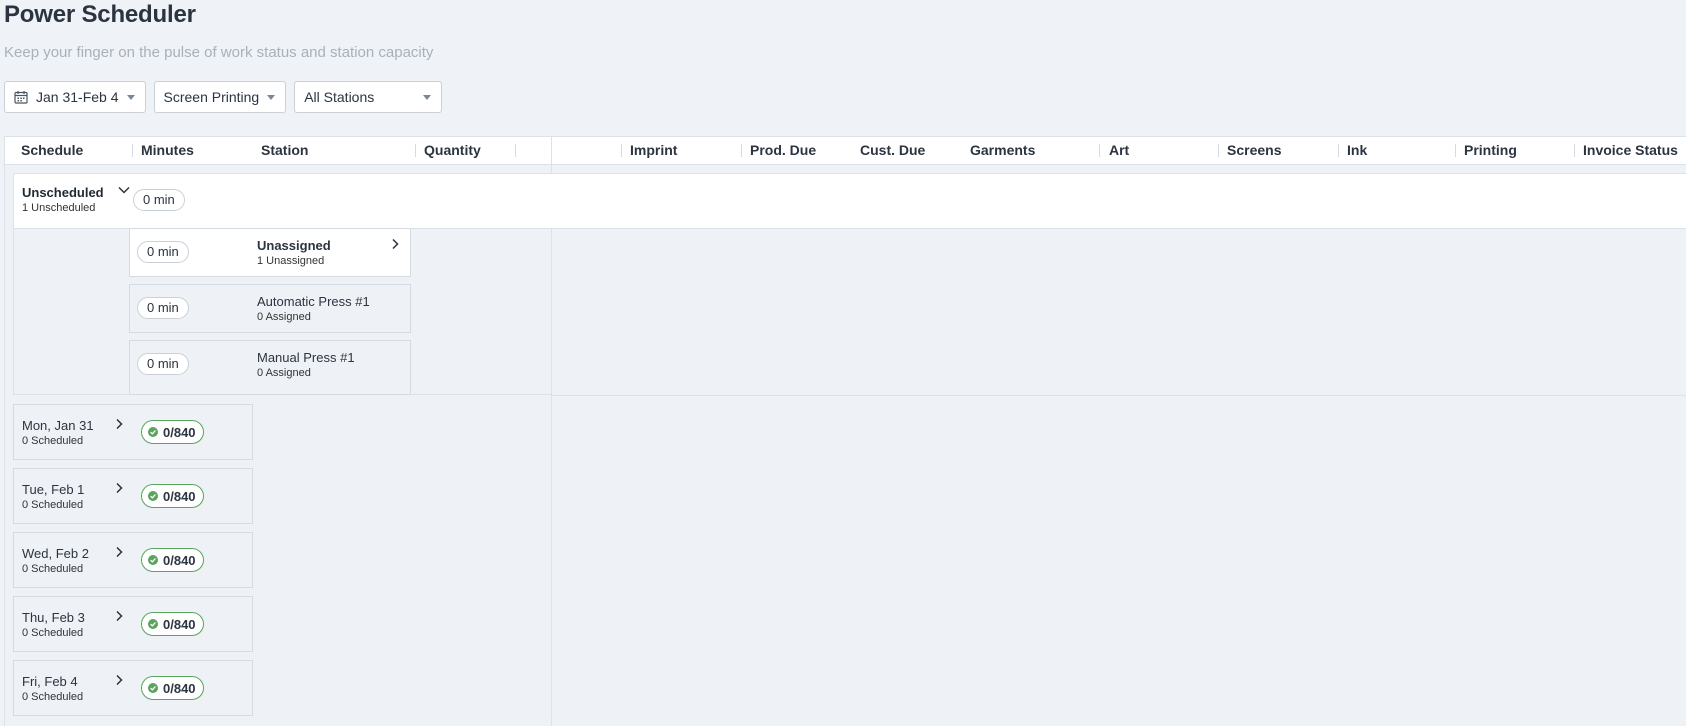  What do you see at coordinates (53, 489) in the screenshot?
I see `day-name: Tue, Feb 1` at bounding box center [53, 489].